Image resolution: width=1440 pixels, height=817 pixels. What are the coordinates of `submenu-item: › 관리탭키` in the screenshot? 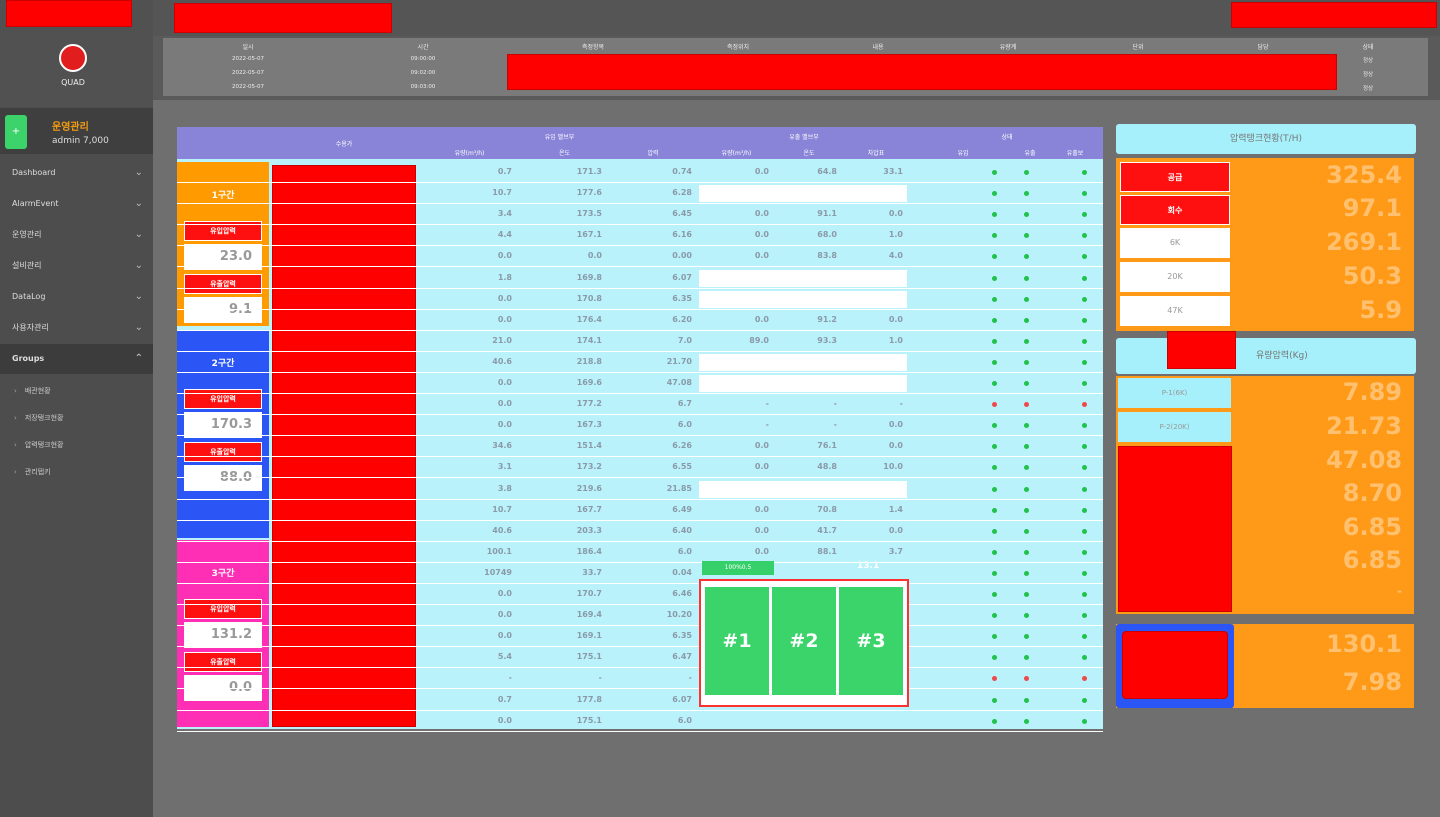 It's located at (76, 472).